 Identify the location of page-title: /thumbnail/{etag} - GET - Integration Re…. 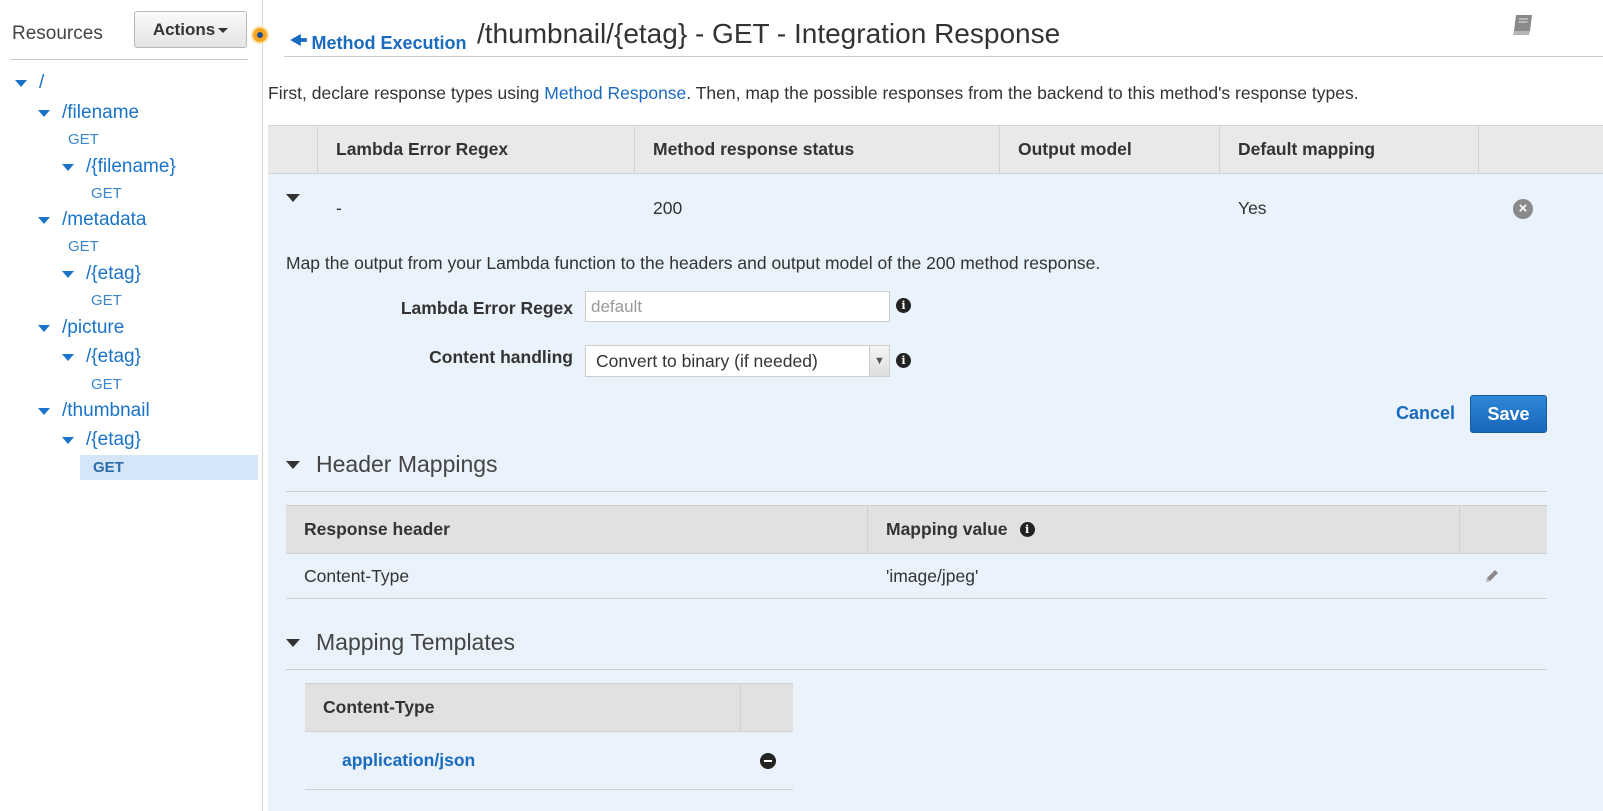
(769, 33).